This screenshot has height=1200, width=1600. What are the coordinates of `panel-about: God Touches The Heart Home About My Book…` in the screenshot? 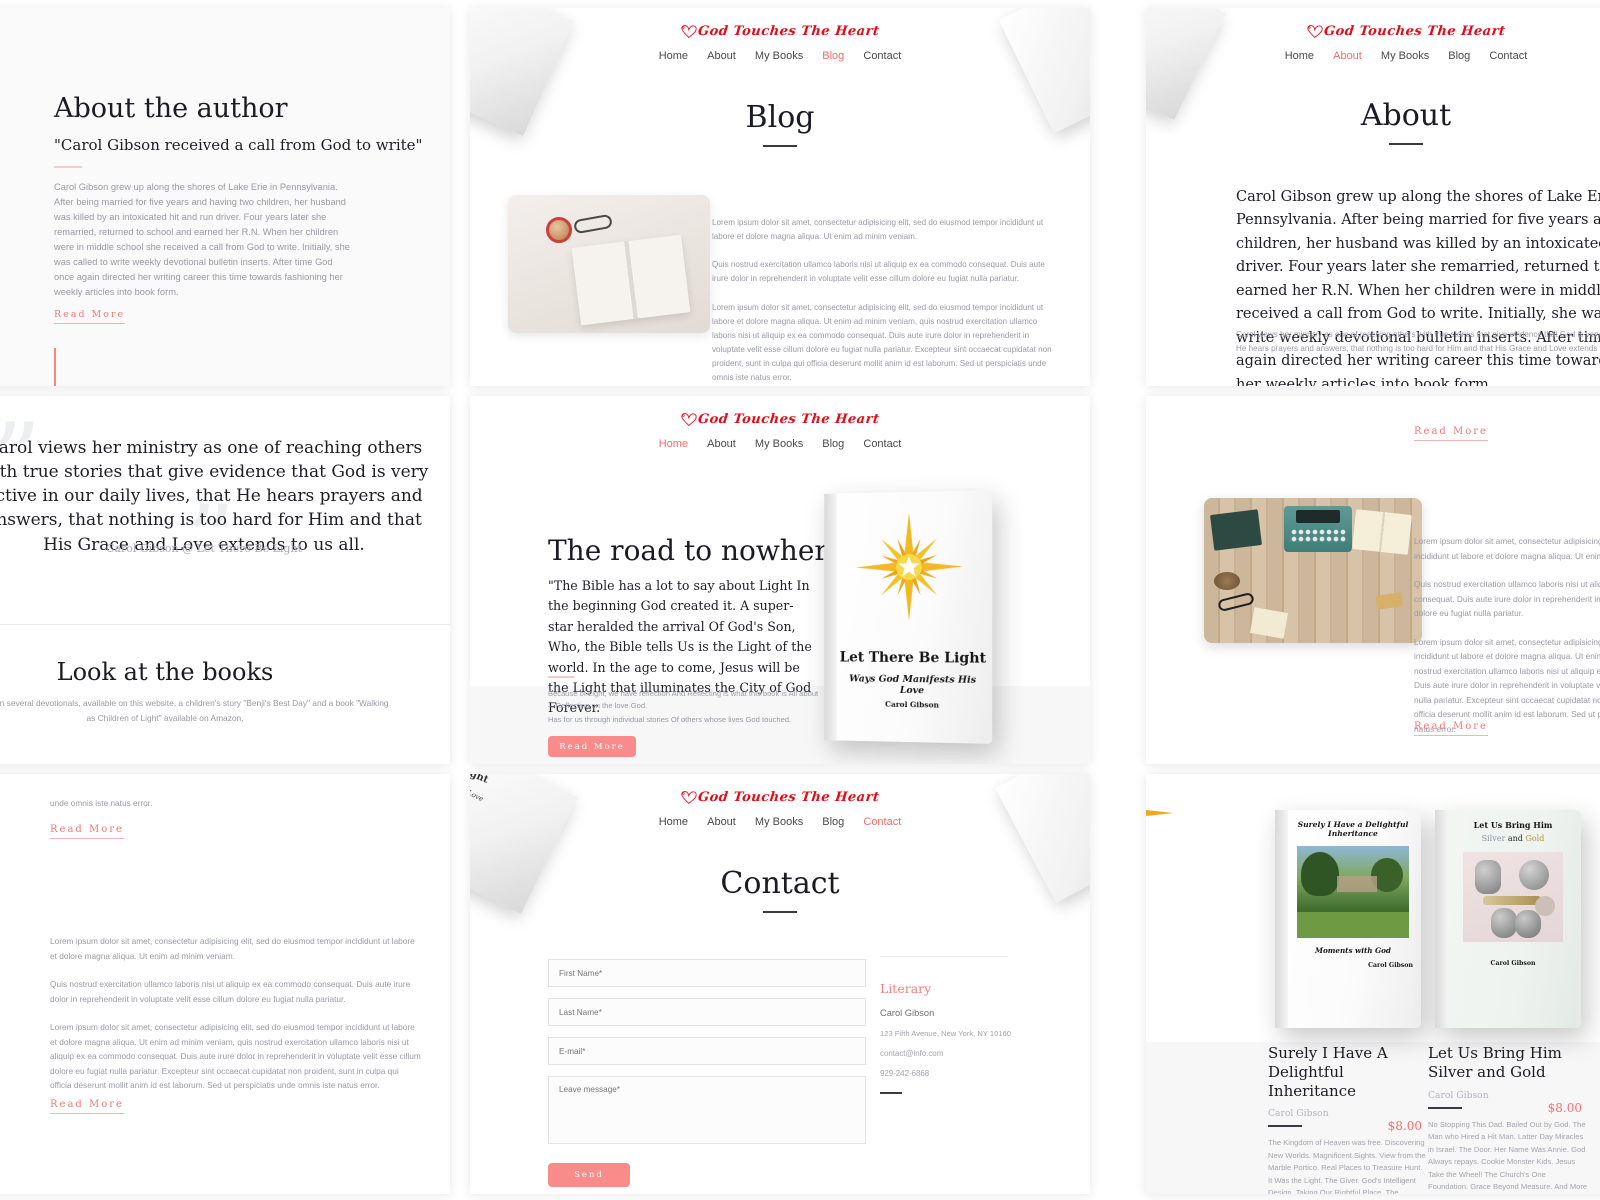 It's located at (1373, 197).